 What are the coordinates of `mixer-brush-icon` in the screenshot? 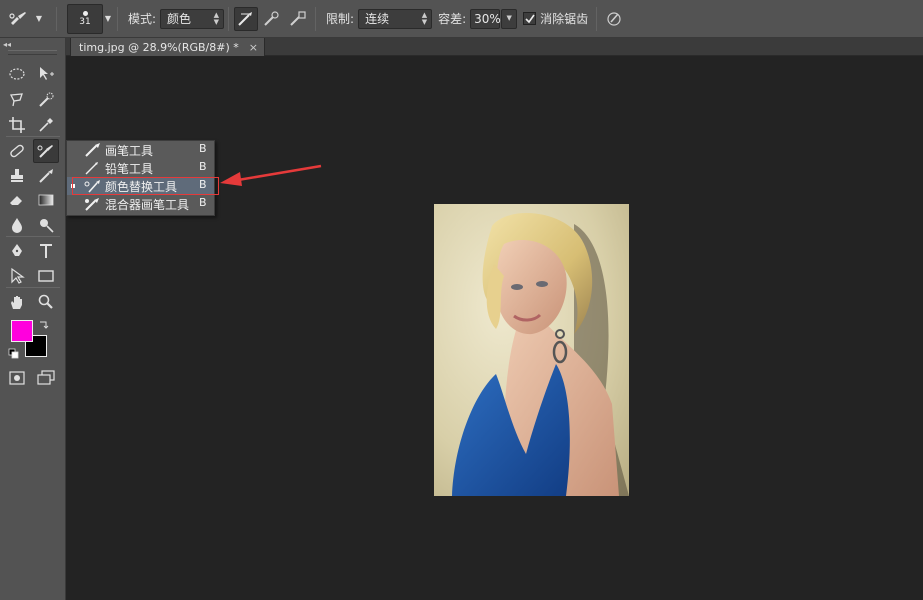 It's located at (93, 204).